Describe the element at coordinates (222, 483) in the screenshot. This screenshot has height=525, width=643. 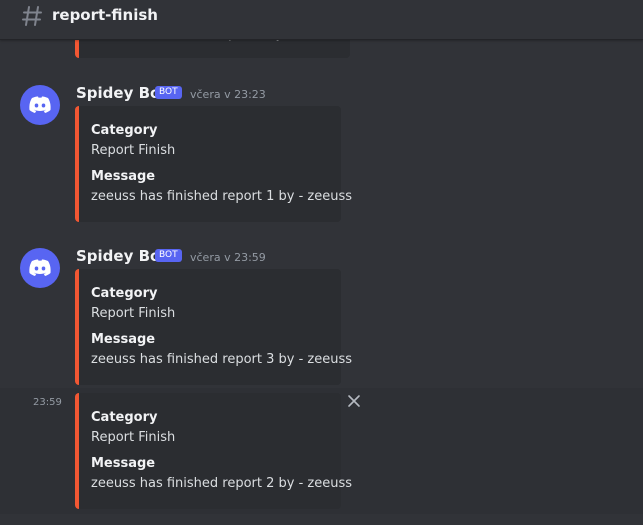
I see `embed-field-value: zeeuss has finished report 2 by - zeeuss` at that location.